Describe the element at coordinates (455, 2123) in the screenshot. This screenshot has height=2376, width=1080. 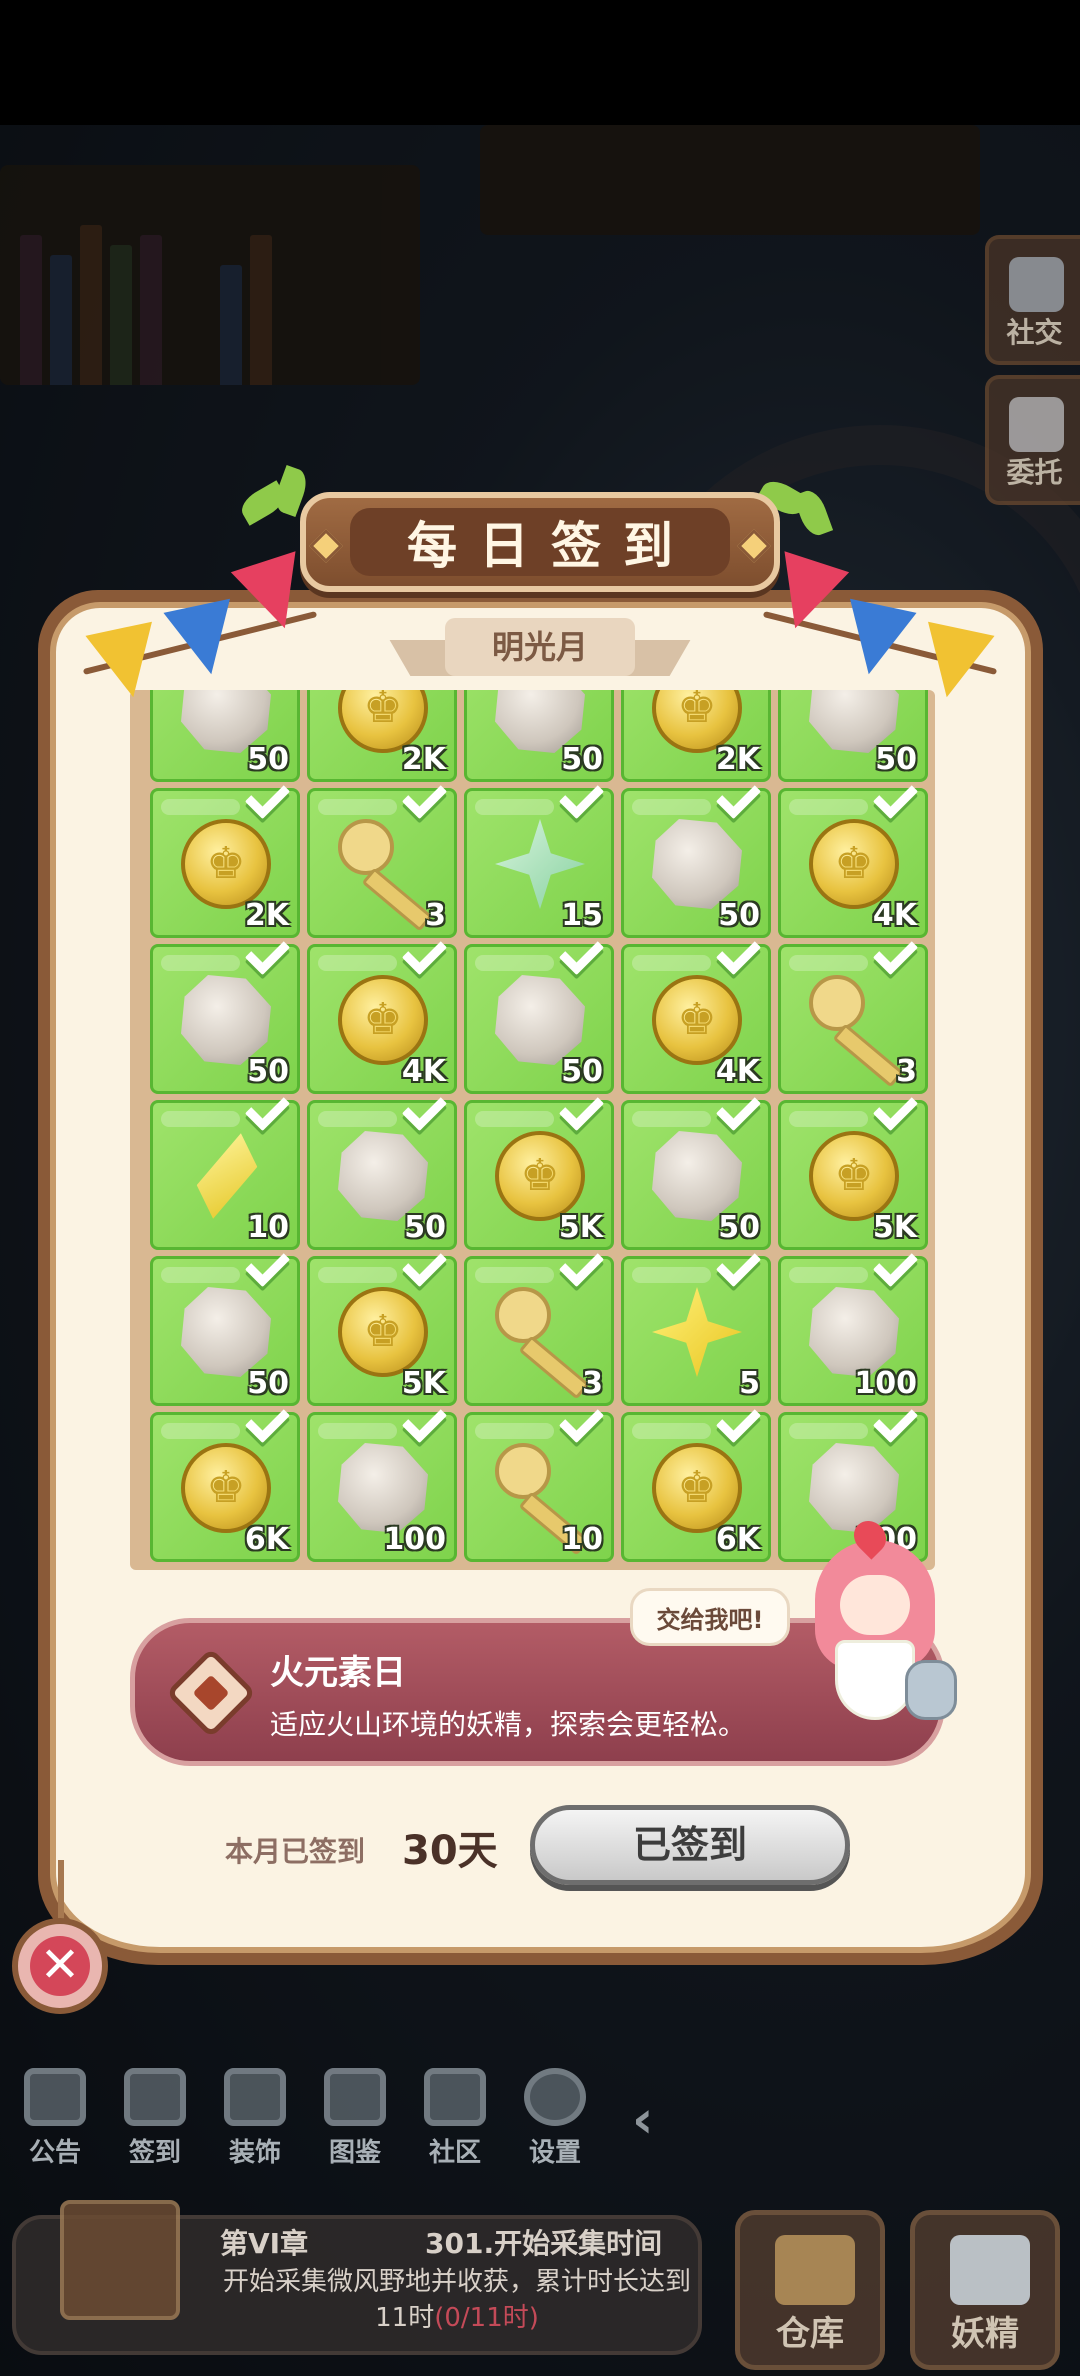
I see `toolbar-community: 社区` at that location.